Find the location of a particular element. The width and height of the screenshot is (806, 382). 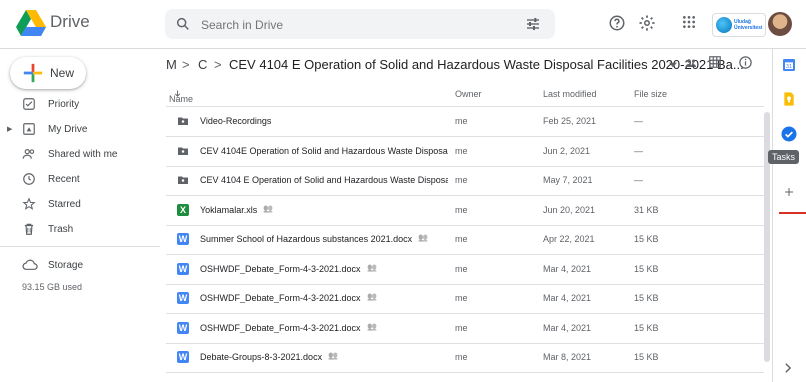

excel-file-icon: X is located at coordinates (183, 209).